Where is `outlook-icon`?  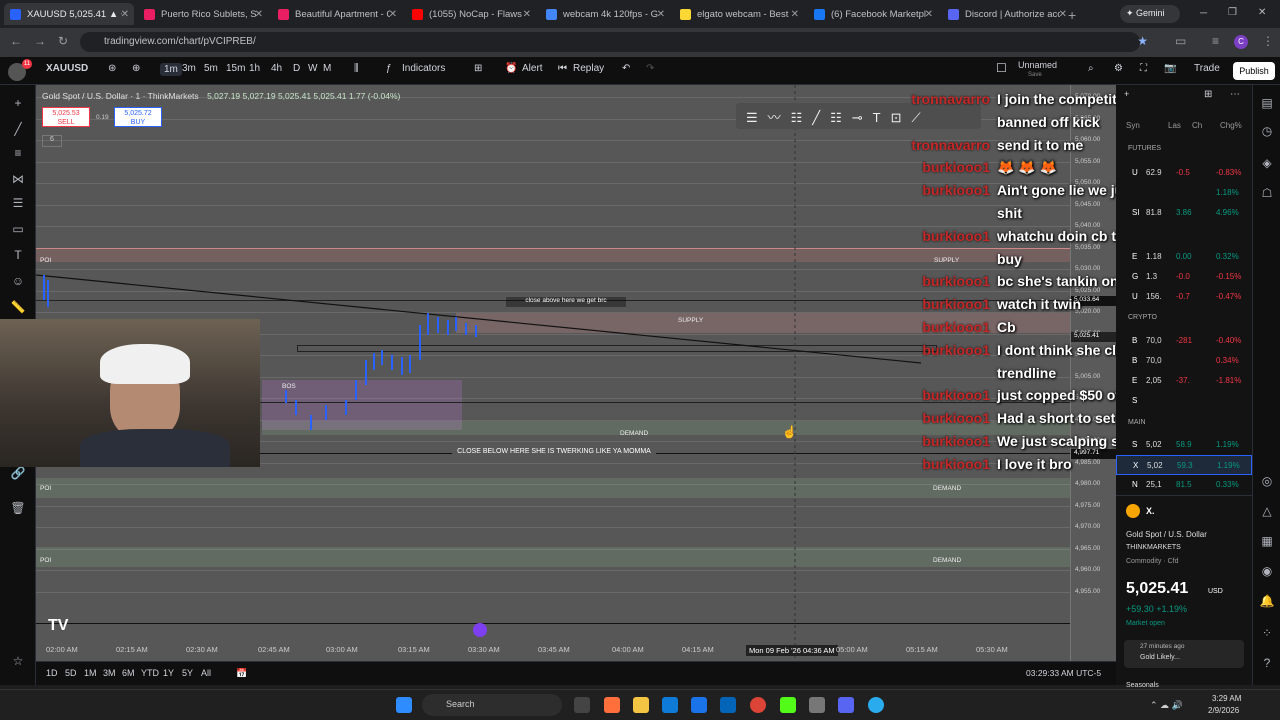 outlook-icon is located at coordinates (728, 705).